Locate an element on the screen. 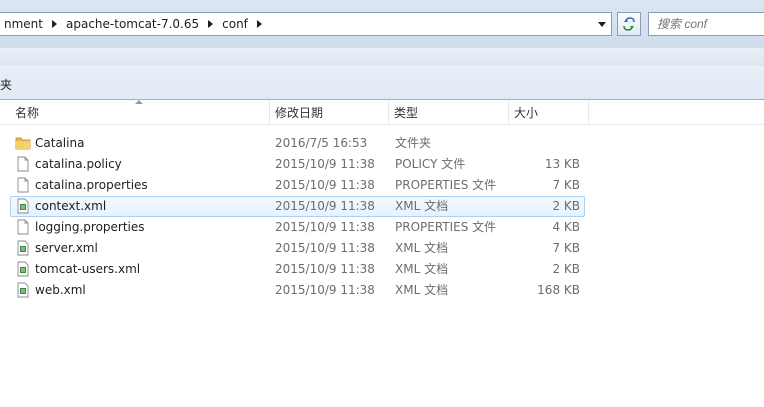 The width and height of the screenshot is (764, 407). column-type: 类型 is located at coordinates (449, 112).